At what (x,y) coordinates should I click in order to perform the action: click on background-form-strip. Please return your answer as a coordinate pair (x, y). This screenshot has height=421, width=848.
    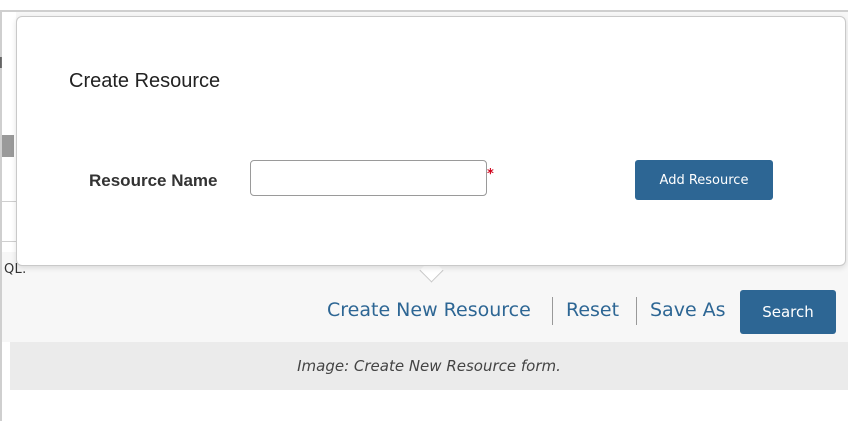
    Looking at the image, I should click on (9, 132).